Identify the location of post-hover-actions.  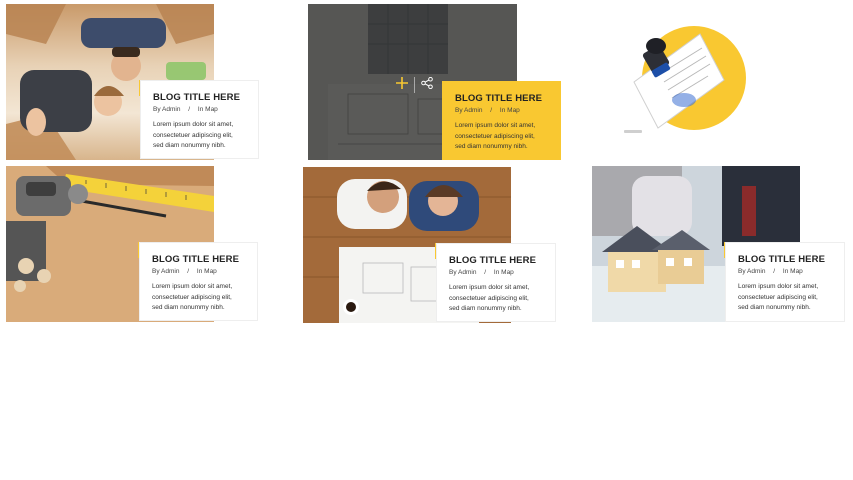
(414, 85).